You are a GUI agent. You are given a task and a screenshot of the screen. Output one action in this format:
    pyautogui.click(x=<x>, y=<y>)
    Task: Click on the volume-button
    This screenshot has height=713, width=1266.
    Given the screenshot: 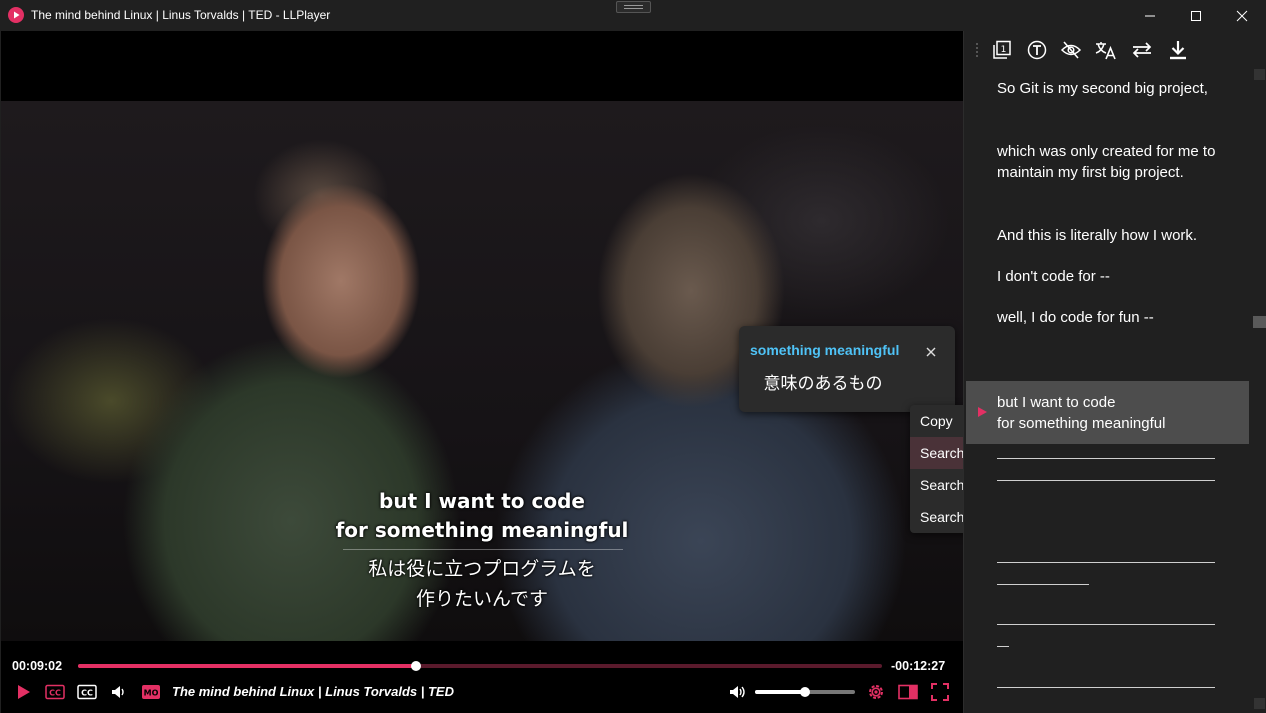 What is the action you would take?
    pyautogui.click(x=738, y=692)
    